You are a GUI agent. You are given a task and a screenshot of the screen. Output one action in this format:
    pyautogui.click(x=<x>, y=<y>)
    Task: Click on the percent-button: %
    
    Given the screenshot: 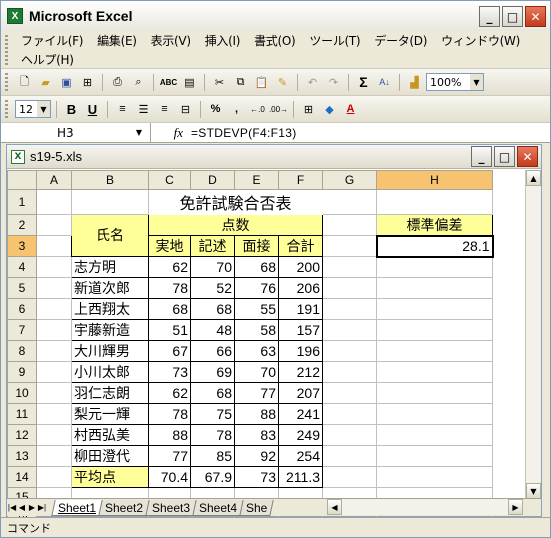 What is the action you would take?
    pyautogui.click(x=215, y=109)
    